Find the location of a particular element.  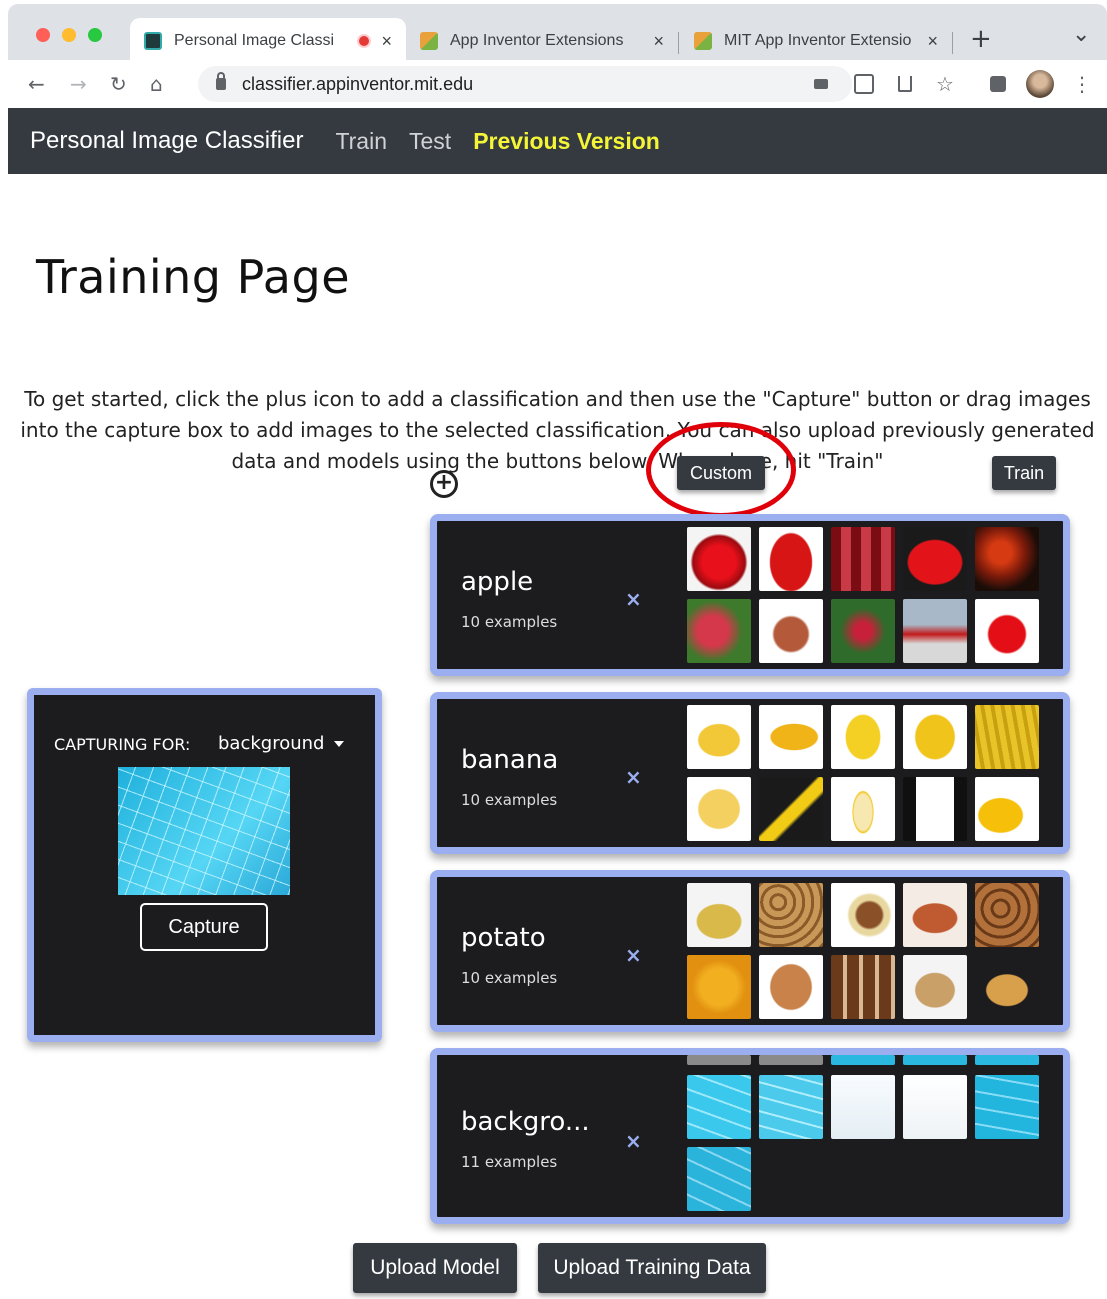

profile-avatar is located at coordinates (1040, 84).